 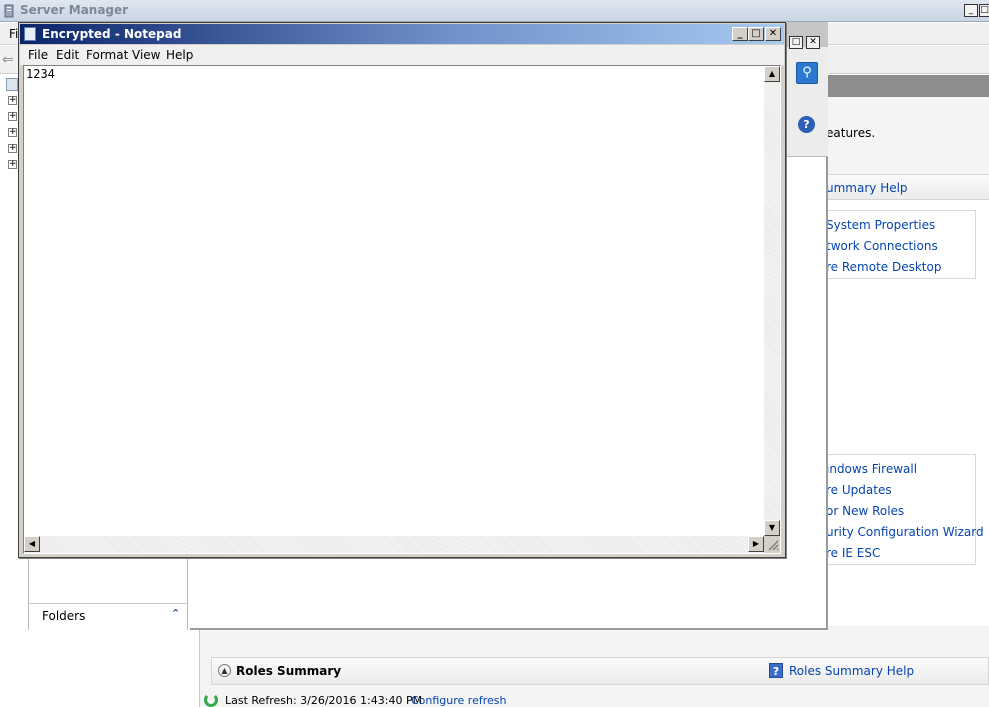 What do you see at coordinates (773, 34) in the screenshot?
I see `notepad-close-button: ✕` at bounding box center [773, 34].